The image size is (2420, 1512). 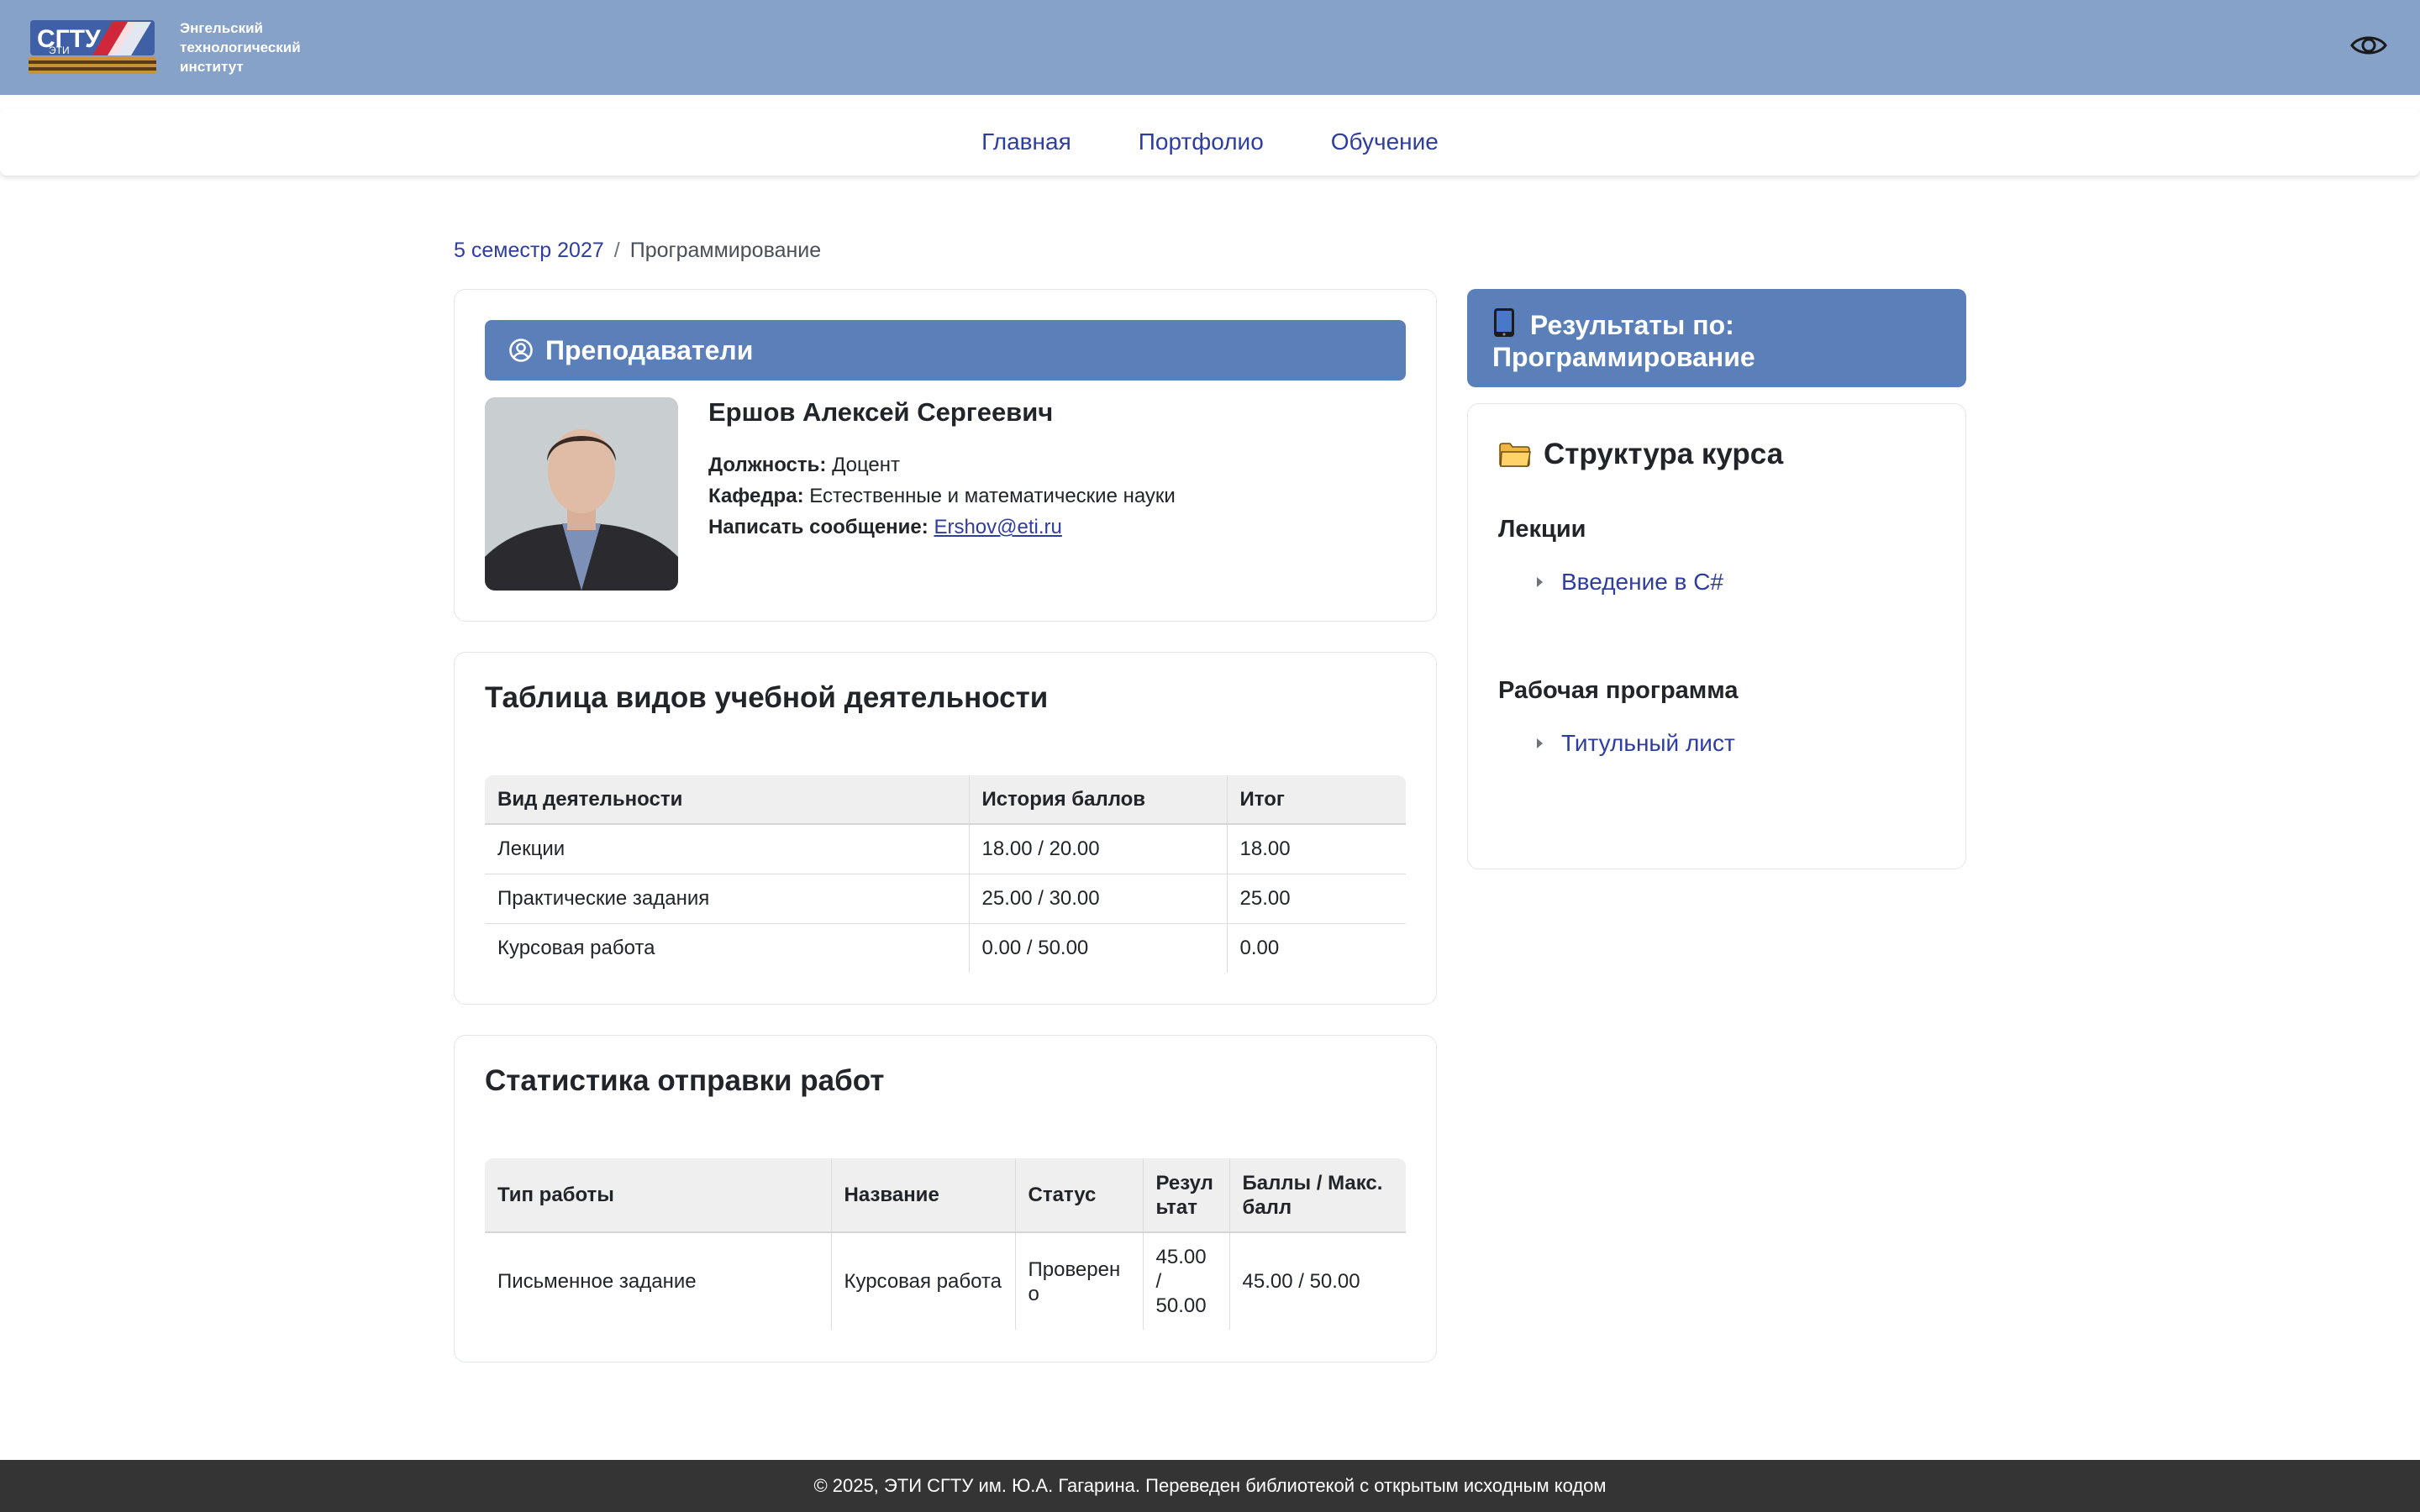 I want to click on user-circle-icon, so click(x=521, y=350).